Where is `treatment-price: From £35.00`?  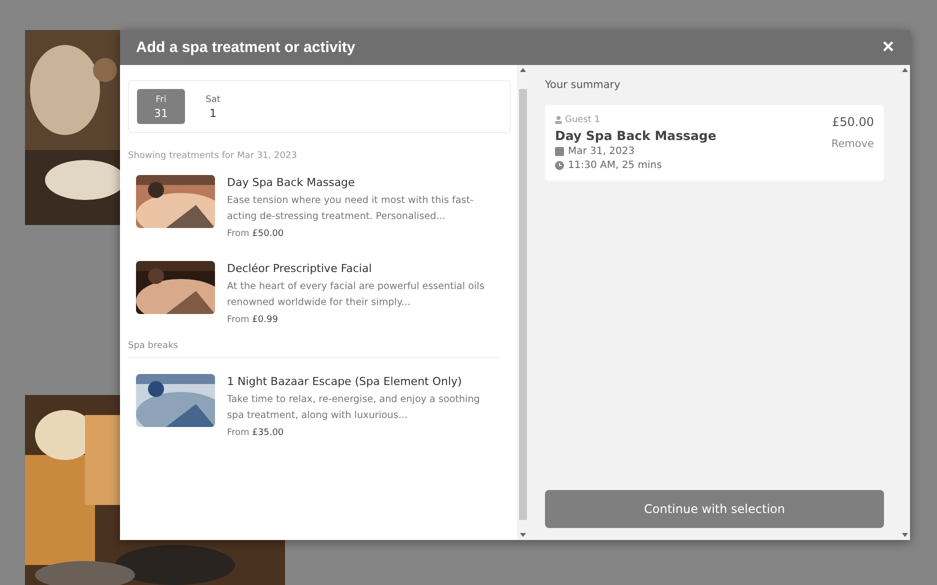
treatment-price: From £35.00 is located at coordinates (256, 433).